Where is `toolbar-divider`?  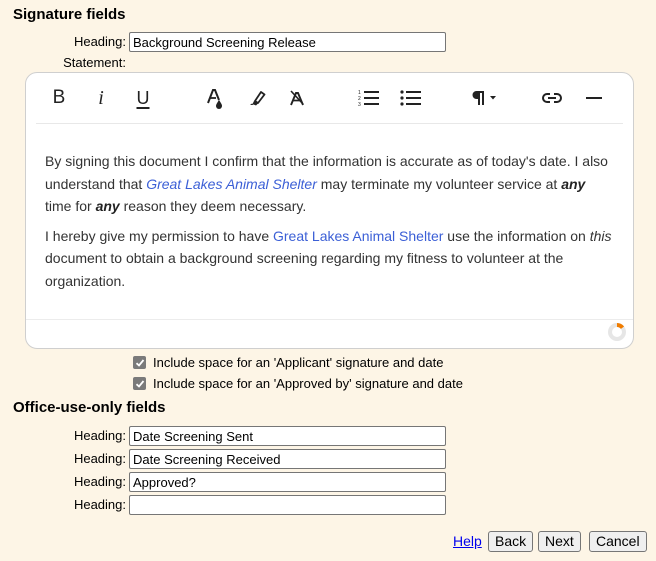
toolbar-divider is located at coordinates (329, 123).